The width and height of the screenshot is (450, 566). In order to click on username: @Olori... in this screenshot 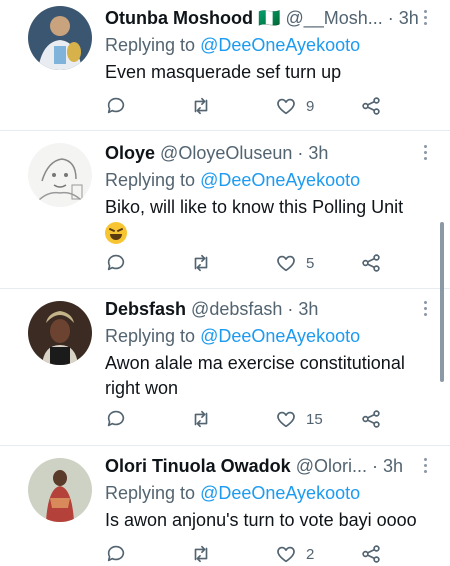, I will do `click(331, 466)`.